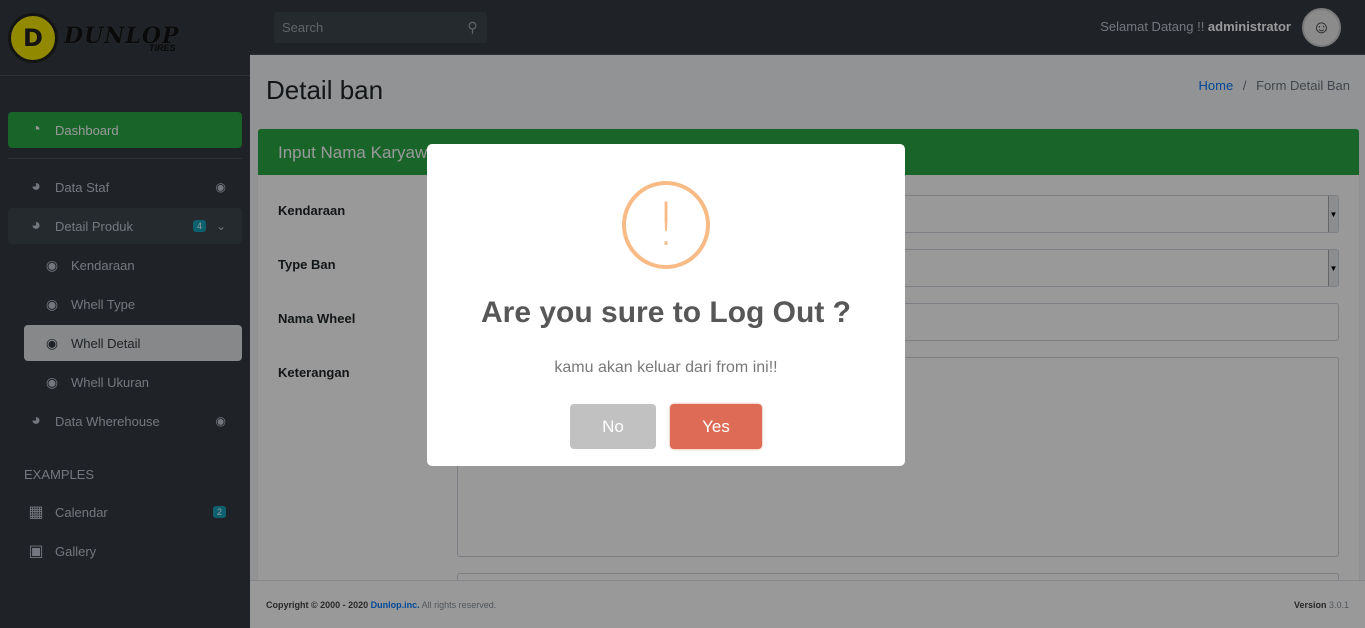 The image size is (1365, 628). I want to click on yes-button: Yes, so click(716, 426).